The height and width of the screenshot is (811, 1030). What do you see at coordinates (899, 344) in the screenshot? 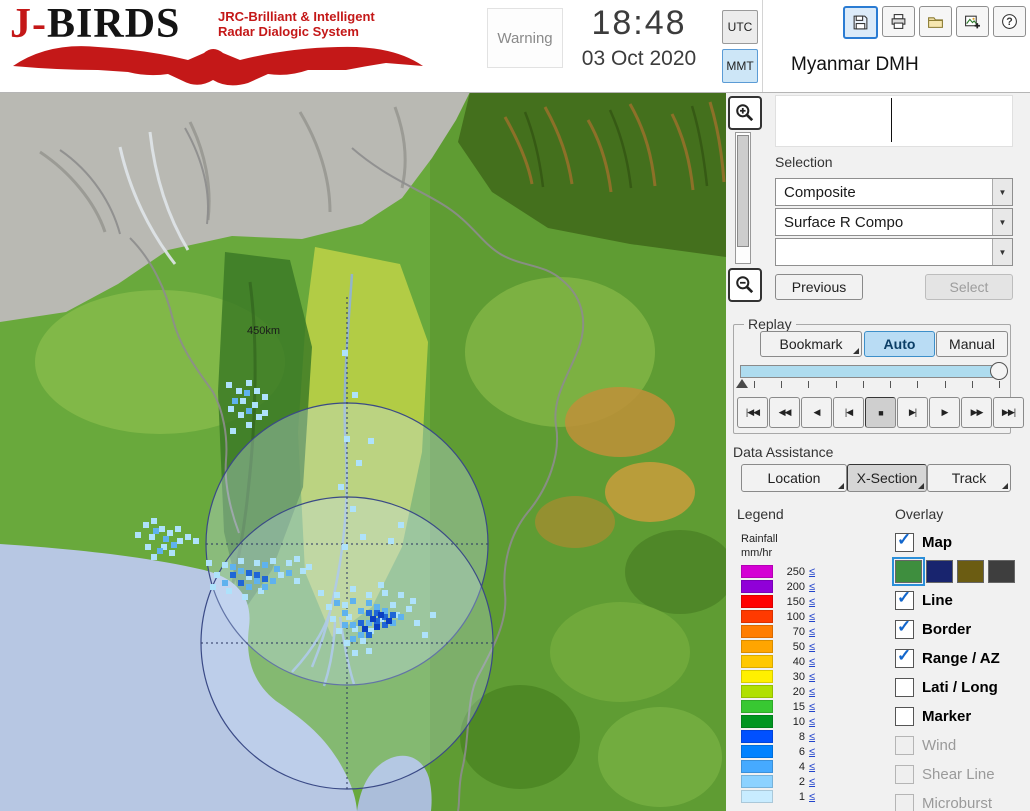
I see `auto-button: Auto` at bounding box center [899, 344].